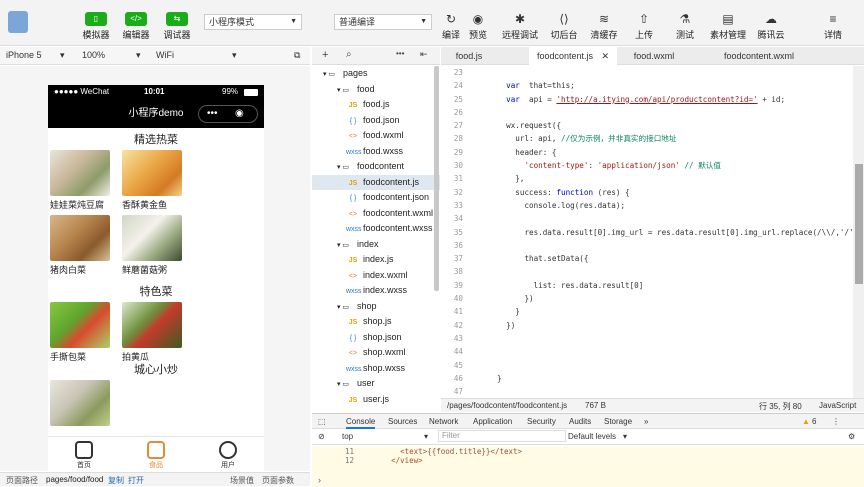 This screenshot has height=487, width=864. I want to click on tab-label: foodcontent.js, so click(564, 56).